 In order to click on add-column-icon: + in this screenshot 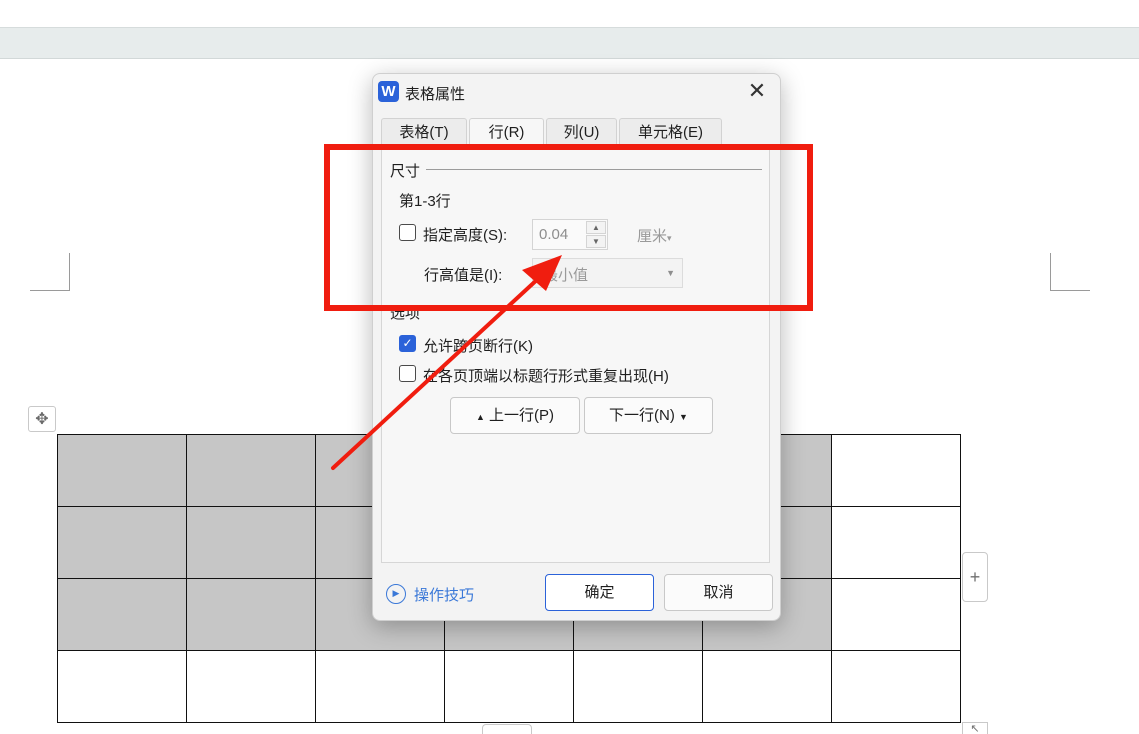, I will do `click(975, 577)`.